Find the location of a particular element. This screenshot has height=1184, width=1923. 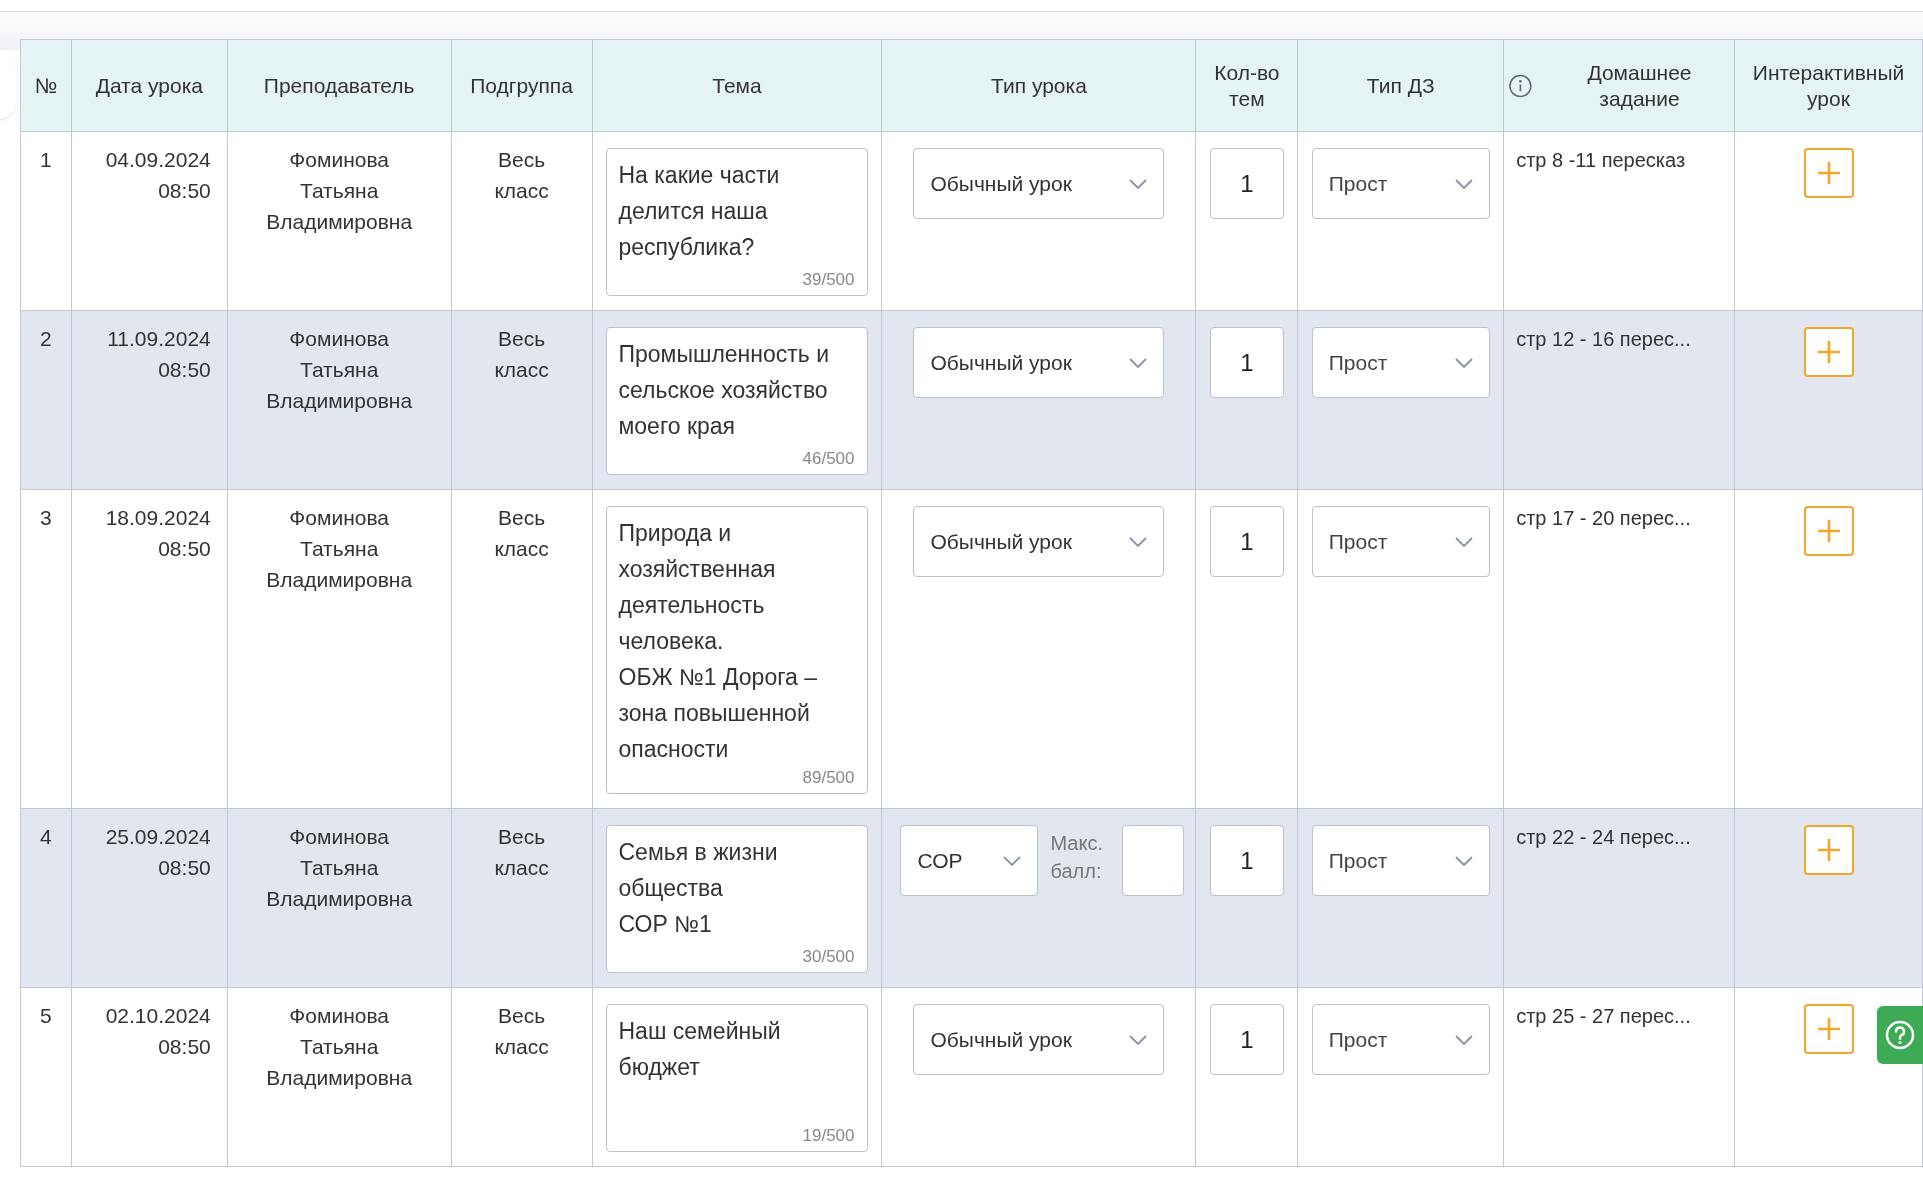

row-number: 2 is located at coordinates (46, 338).